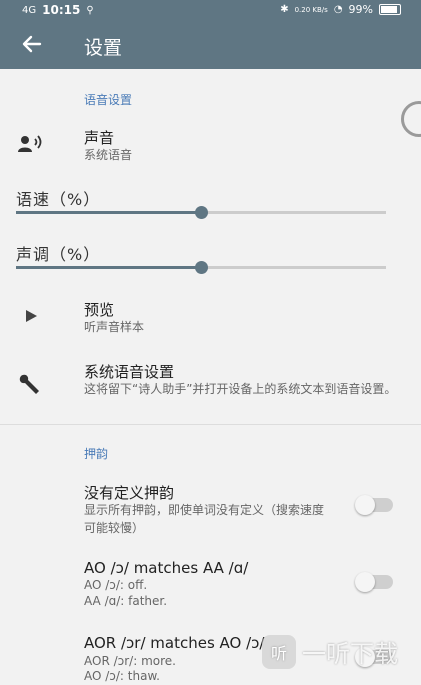 Image resolution: width=421 pixels, height=685 pixels. What do you see at coordinates (360, 9) in the screenshot?
I see `battery-percent: 99%` at bounding box center [360, 9].